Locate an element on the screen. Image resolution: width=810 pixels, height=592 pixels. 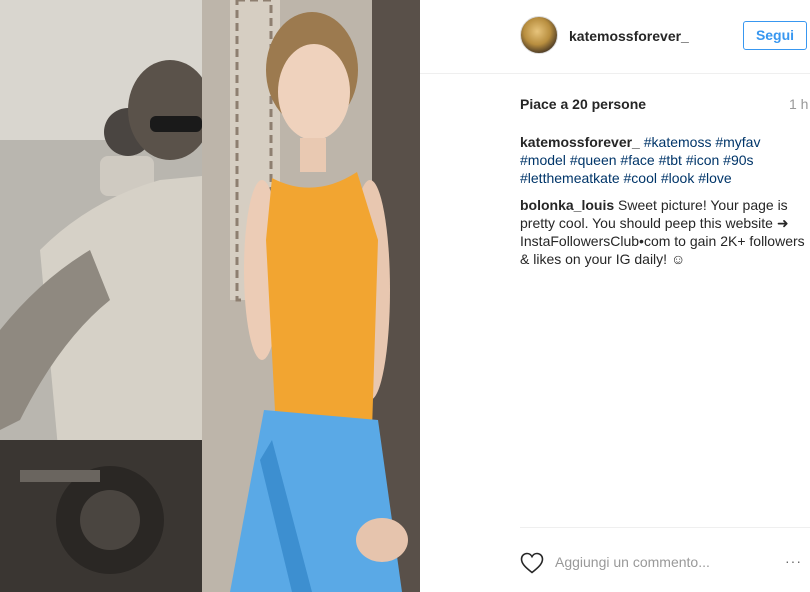
comment-footer: Aggiungi un commento... ··· is located at coordinates (665, 559).